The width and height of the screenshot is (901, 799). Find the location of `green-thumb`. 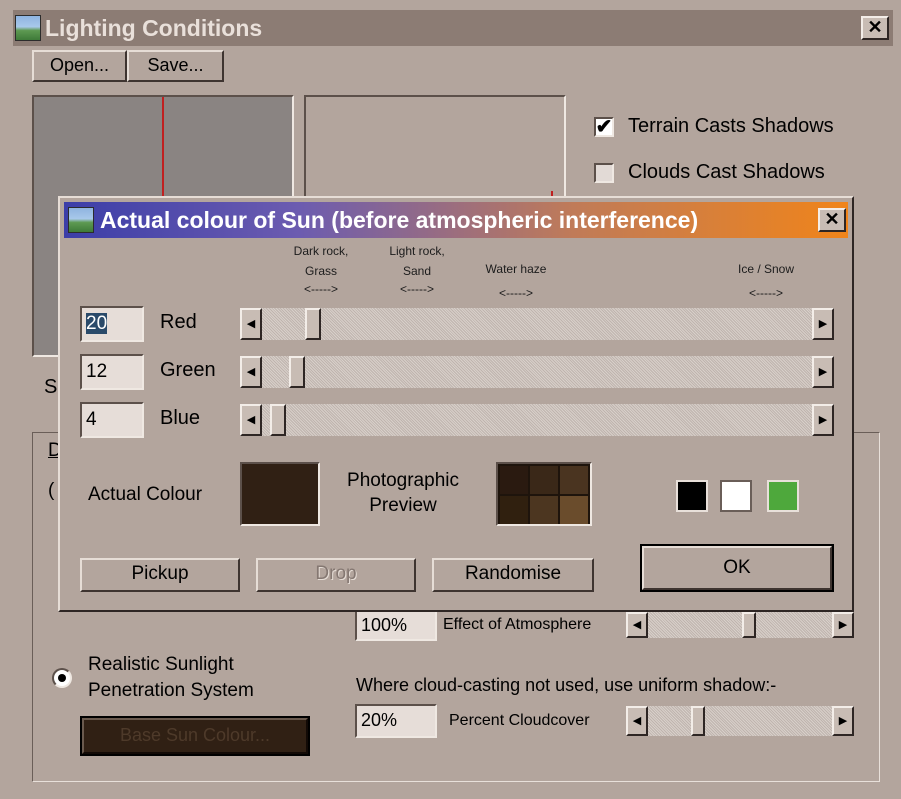

green-thumb is located at coordinates (296, 372).